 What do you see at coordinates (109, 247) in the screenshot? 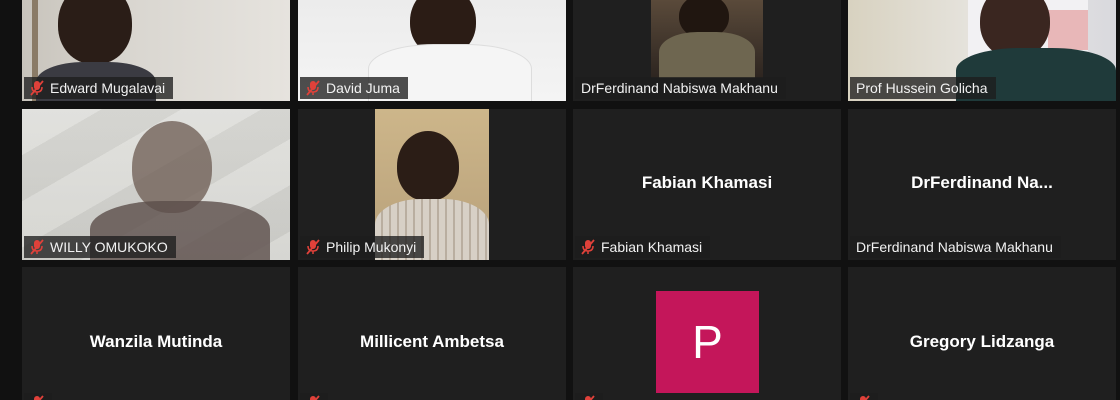
I see `participant-name: WILLY OMUKOKO` at bounding box center [109, 247].